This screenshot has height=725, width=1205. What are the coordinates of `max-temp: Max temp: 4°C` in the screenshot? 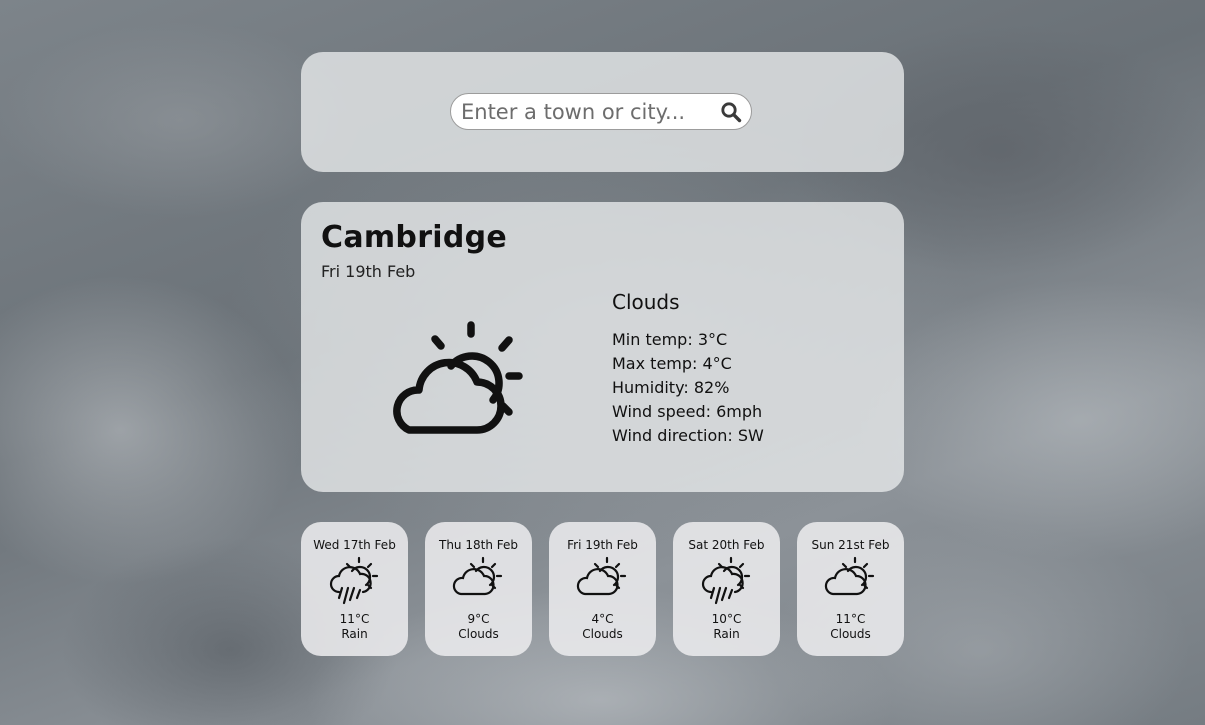 It's located at (672, 363).